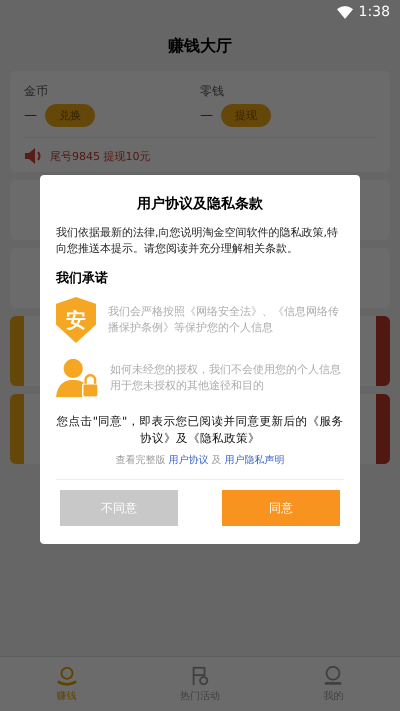 This screenshot has width=400, height=711. Describe the element at coordinates (141, 460) in the screenshot. I see `links-prefix: 查看完整版` at that location.